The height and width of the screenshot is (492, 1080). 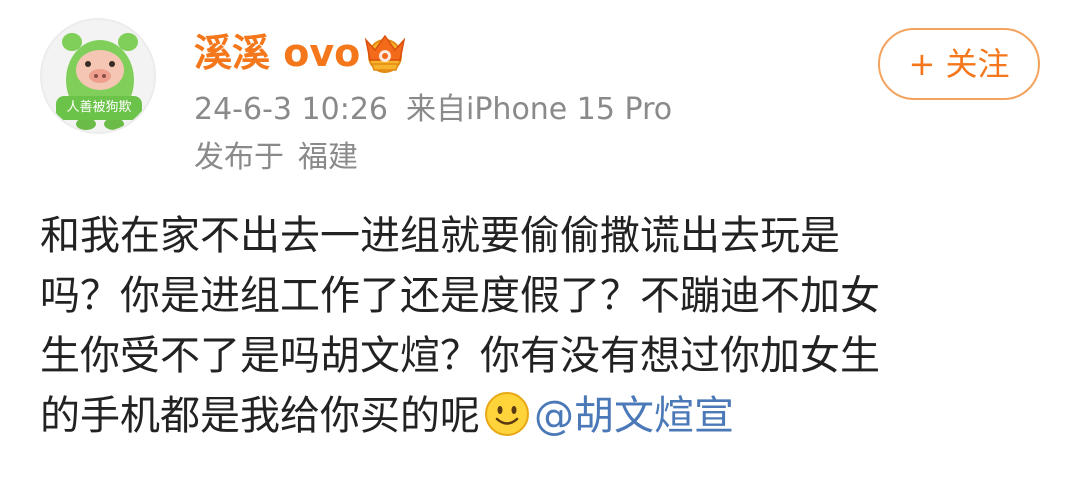 I want to click on location-name: 福建, so click(x=328, y=157).